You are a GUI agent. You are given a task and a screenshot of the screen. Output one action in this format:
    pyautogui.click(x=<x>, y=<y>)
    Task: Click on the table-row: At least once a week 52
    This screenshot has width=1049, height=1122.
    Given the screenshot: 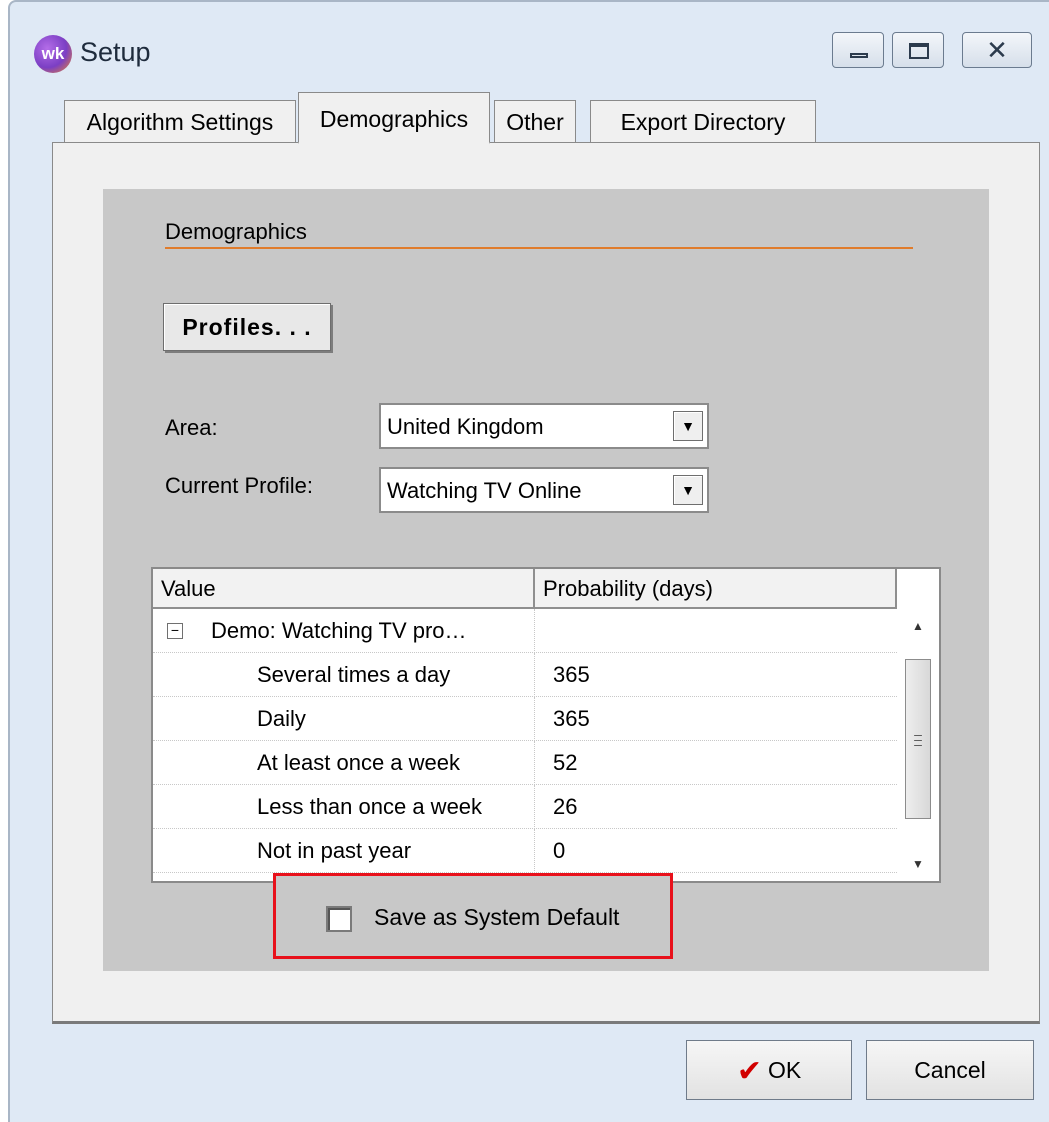 What is the action you would take?
    pyautogui.click(x=525, y=763)
    